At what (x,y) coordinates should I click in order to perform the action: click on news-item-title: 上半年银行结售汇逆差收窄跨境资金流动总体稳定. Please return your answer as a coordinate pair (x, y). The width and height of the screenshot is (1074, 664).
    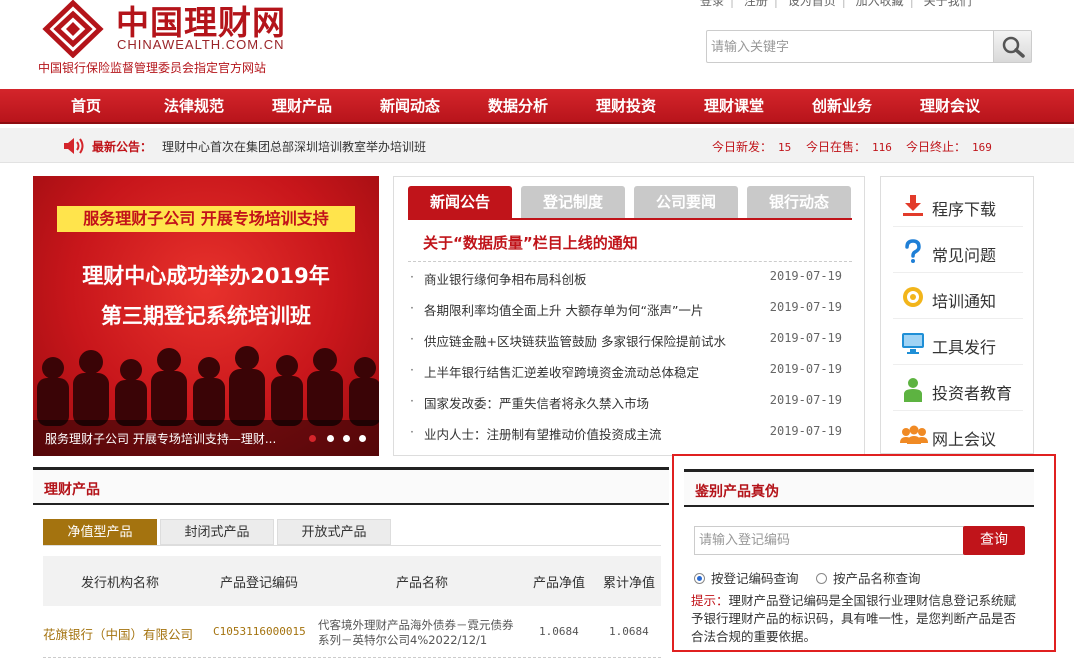
    Looking at the image, I should click on (561, 371).